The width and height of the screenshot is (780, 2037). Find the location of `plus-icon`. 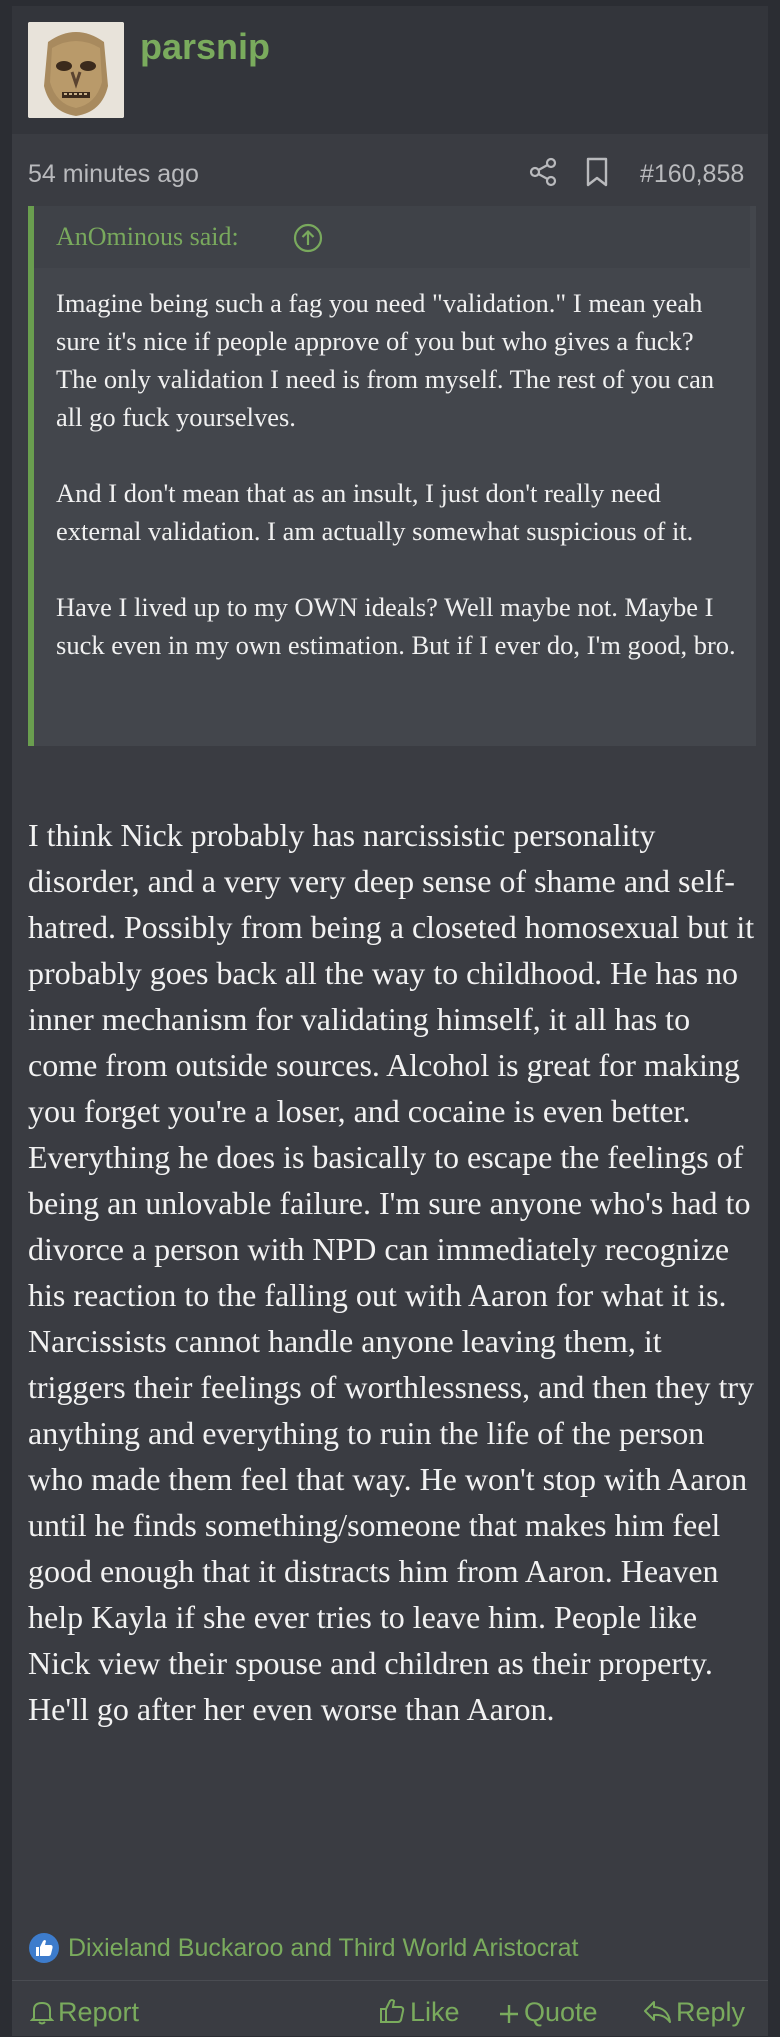

plus-icon is located at coordinates (509, 2014).